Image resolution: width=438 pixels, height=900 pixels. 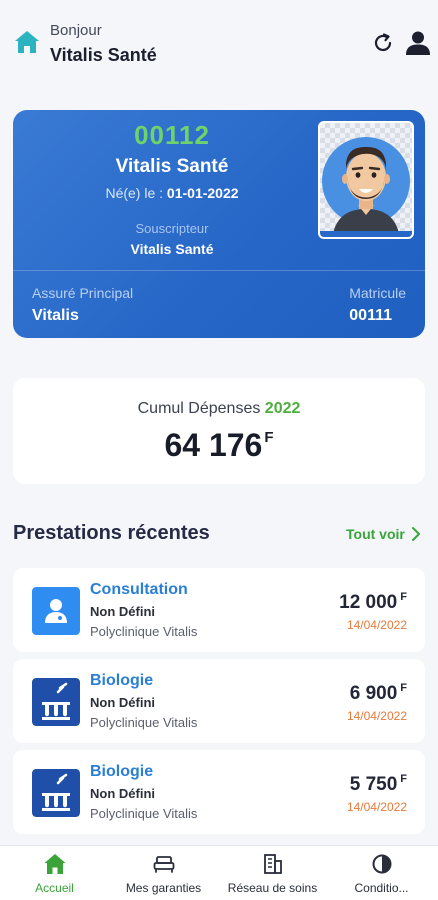 I want to click on cumul-amount: 64 176, so click(x=213, y=445).